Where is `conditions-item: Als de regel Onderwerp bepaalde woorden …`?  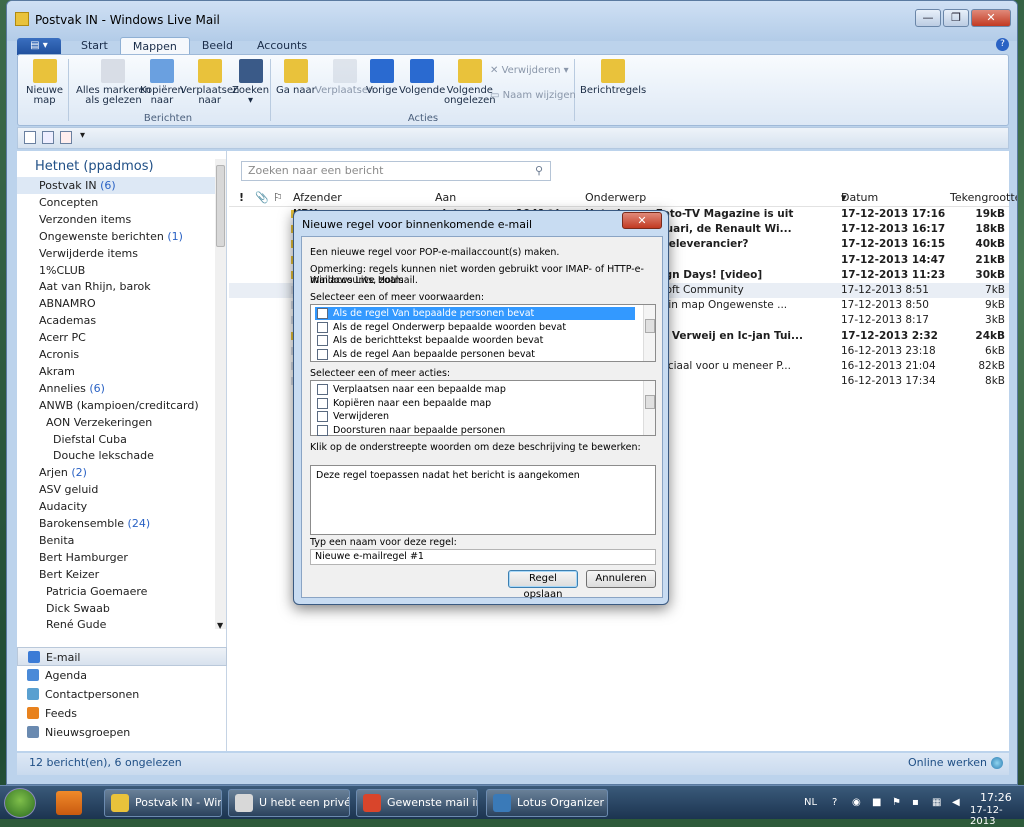 conditions-item: Als de regel Onderwerp bepaalde woorden … is located at coordinates (475, 327).